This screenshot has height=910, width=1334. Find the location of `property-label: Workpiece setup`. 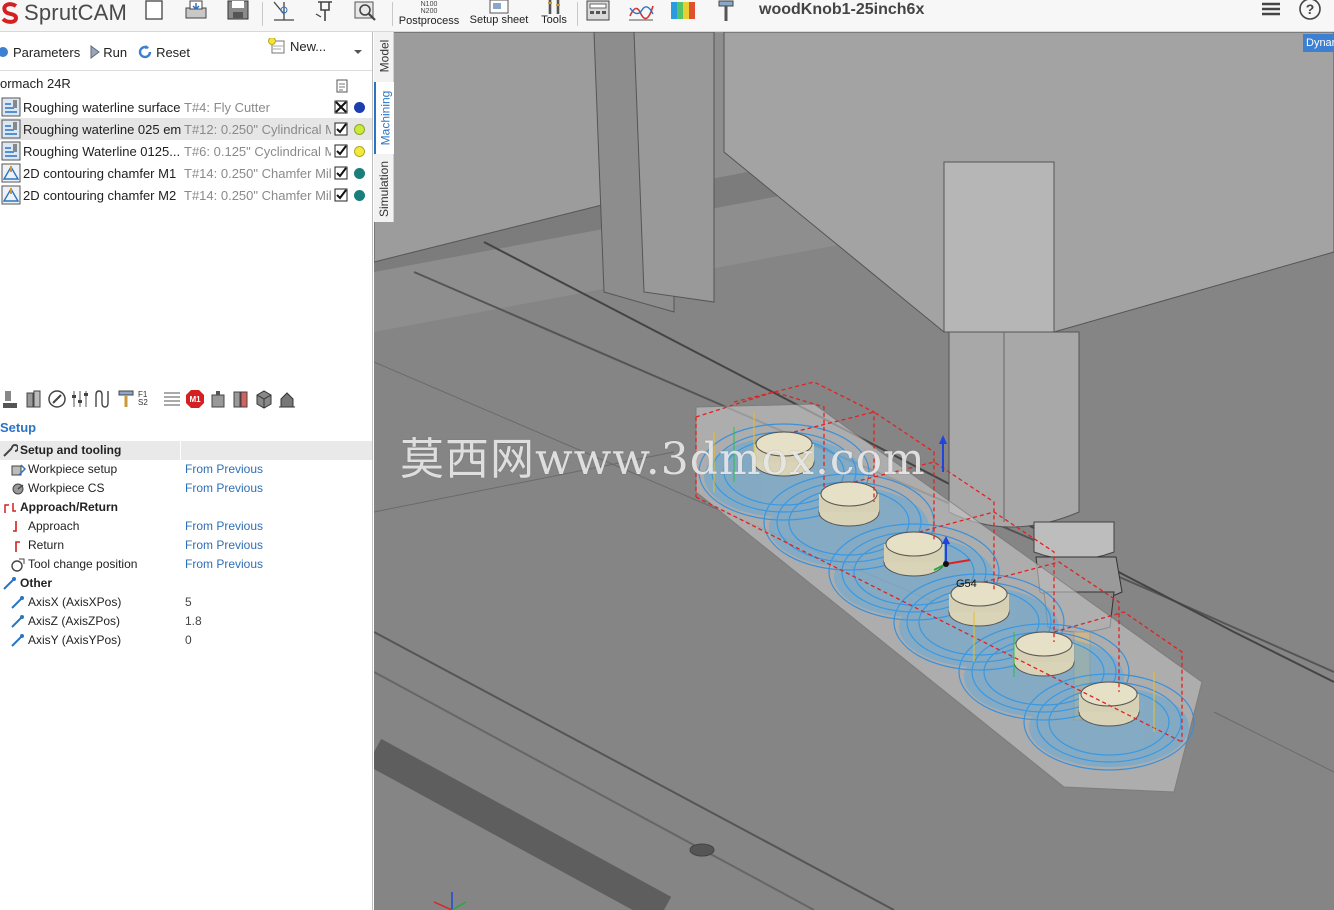

property-label: Workpiece setup is located at coordinates (73, 469).